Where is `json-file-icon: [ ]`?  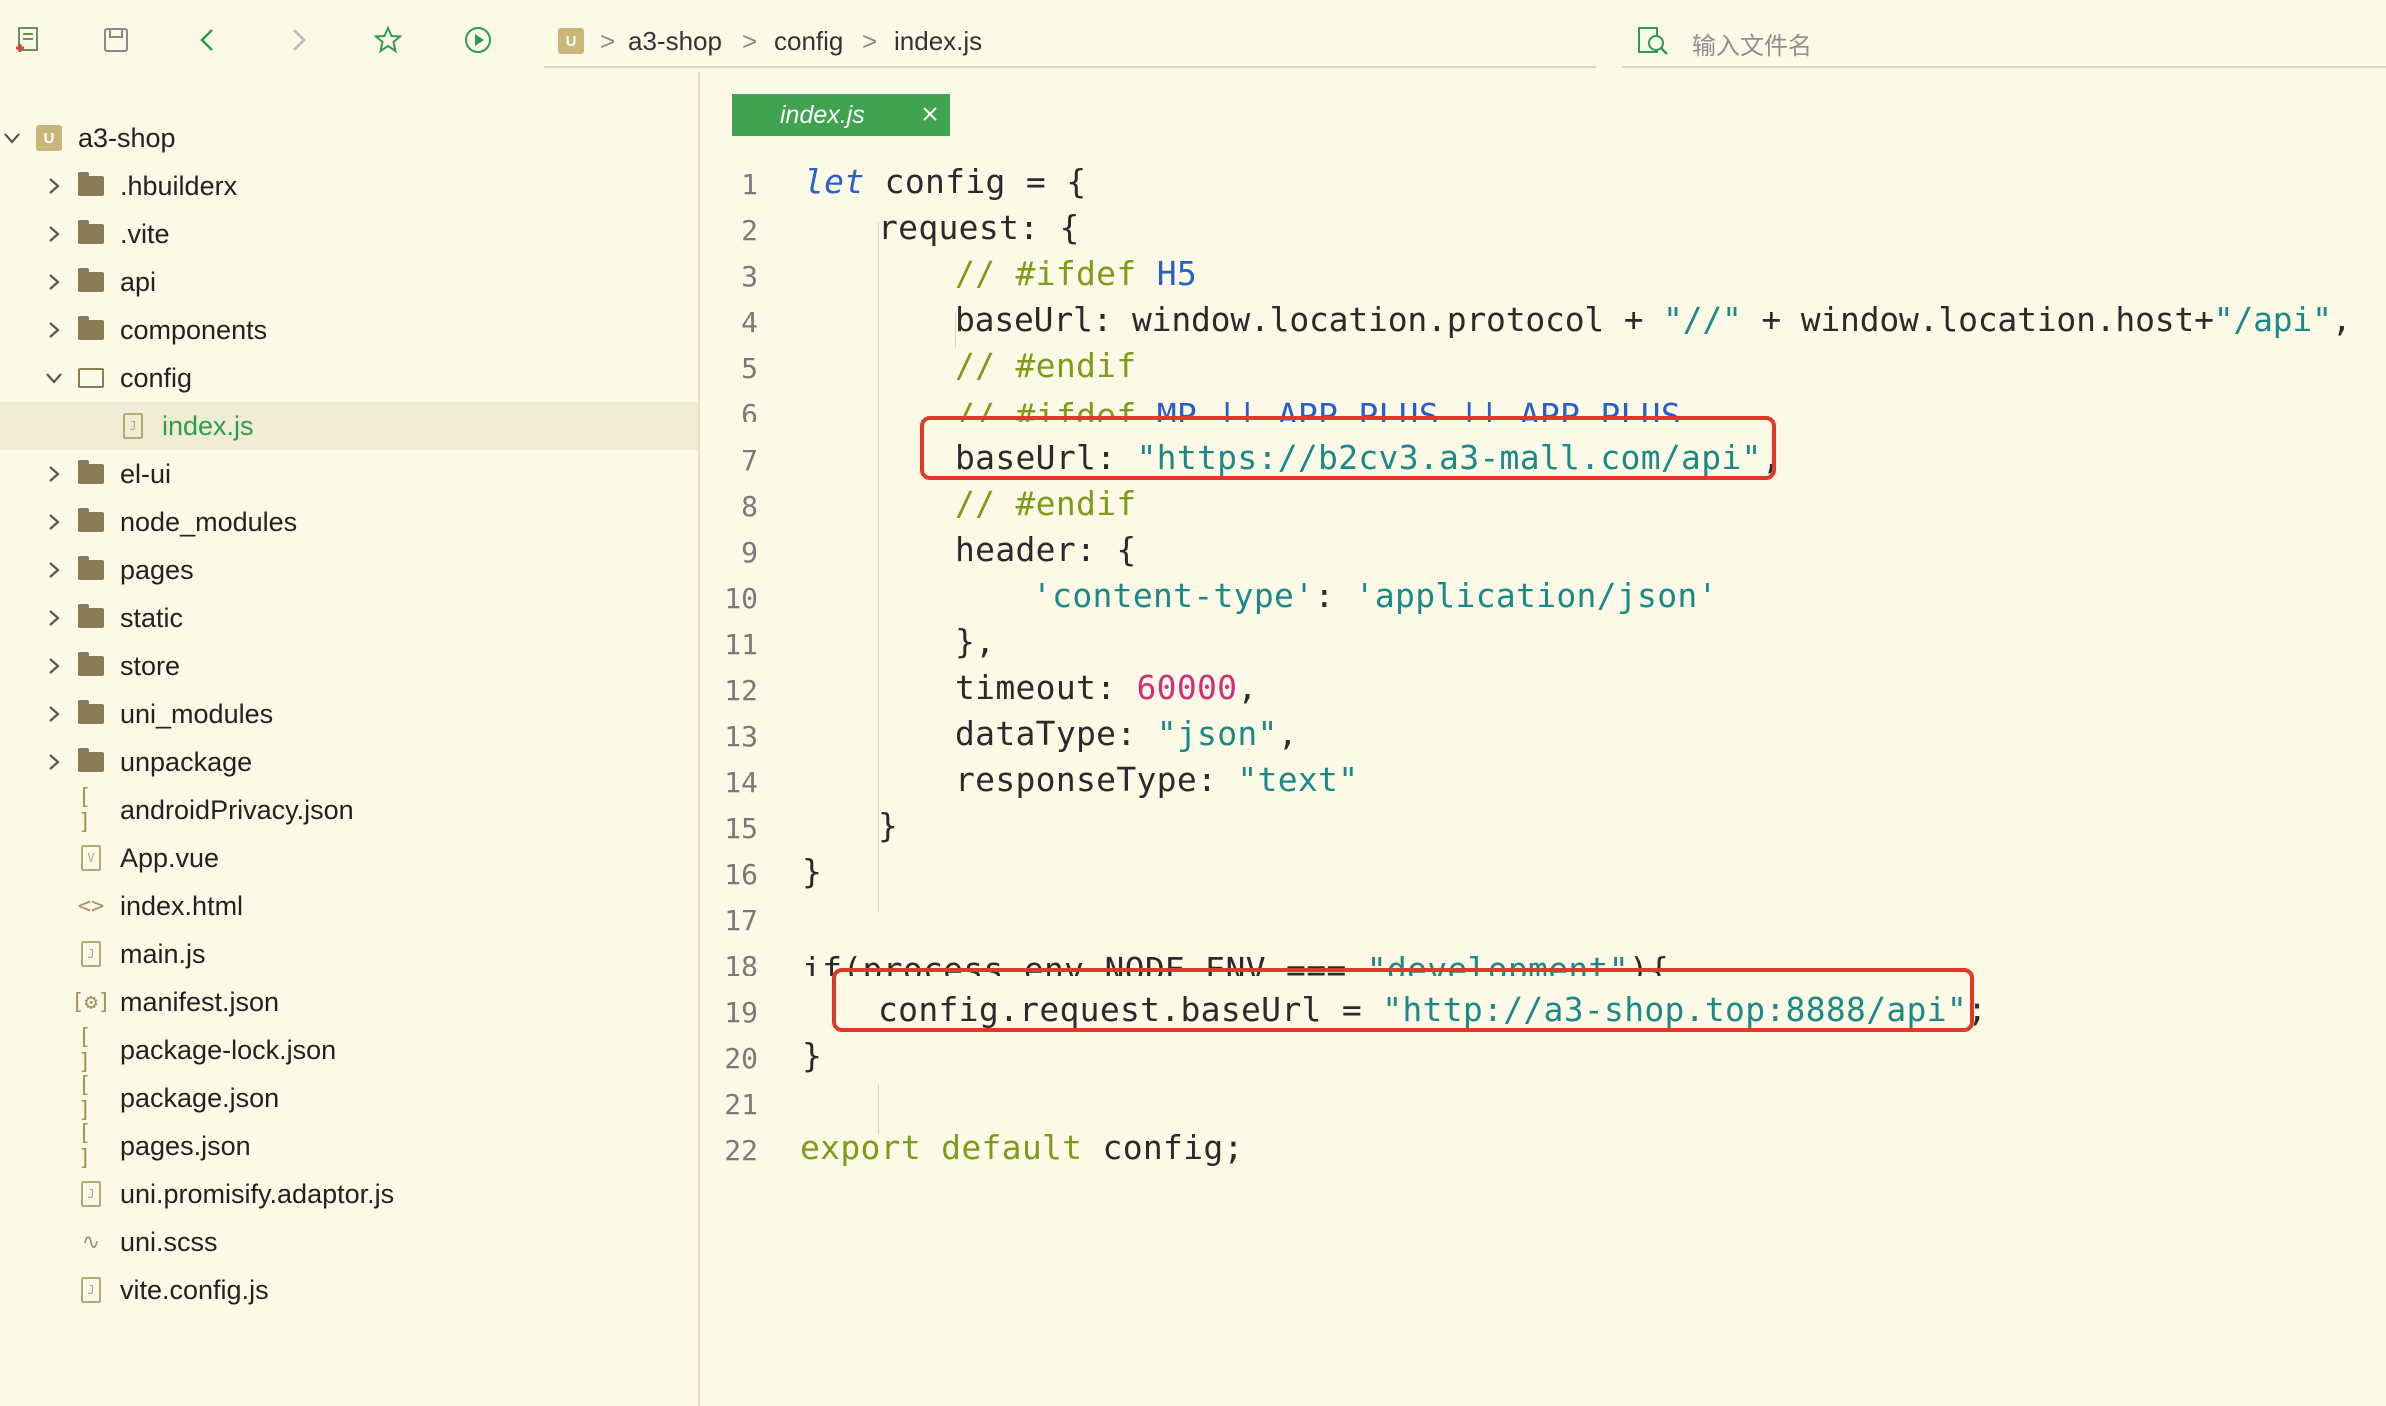
json-file-icon: [ ] is located at coordinates (85, 1098).